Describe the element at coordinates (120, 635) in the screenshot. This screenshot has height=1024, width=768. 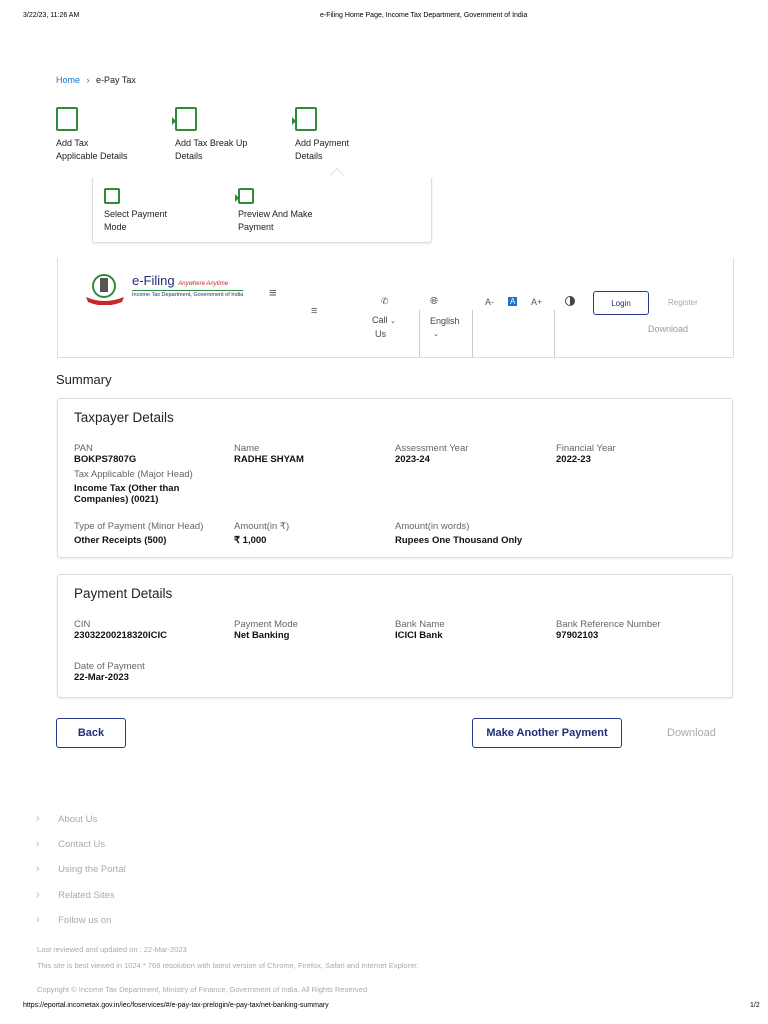
I see `cin-value: 23032200218320ICIC` at that location.